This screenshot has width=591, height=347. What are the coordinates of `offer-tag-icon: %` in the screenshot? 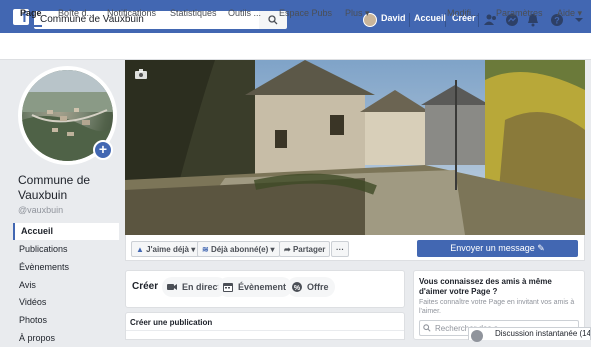 It's located at (297, 287).